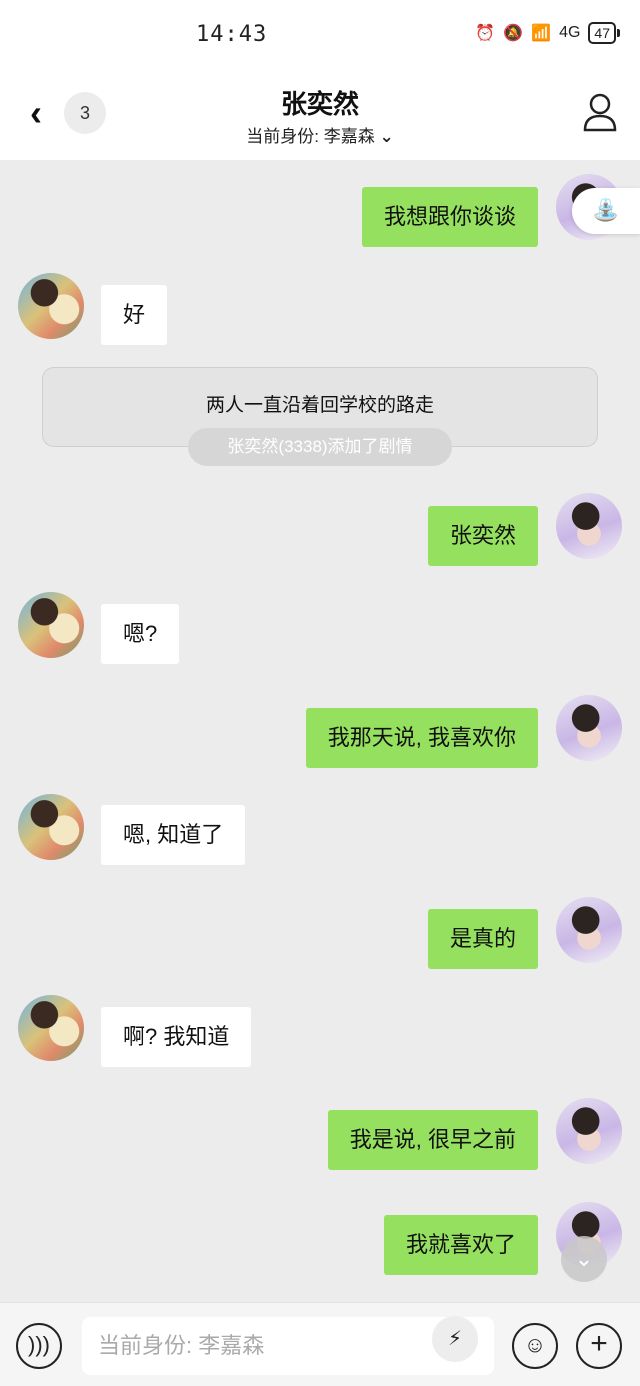  What do you see at coordinates (320, 1344) in the screenshot?
I see `input-bar: ))) ☺ +` at bounding box center [320, 1344].